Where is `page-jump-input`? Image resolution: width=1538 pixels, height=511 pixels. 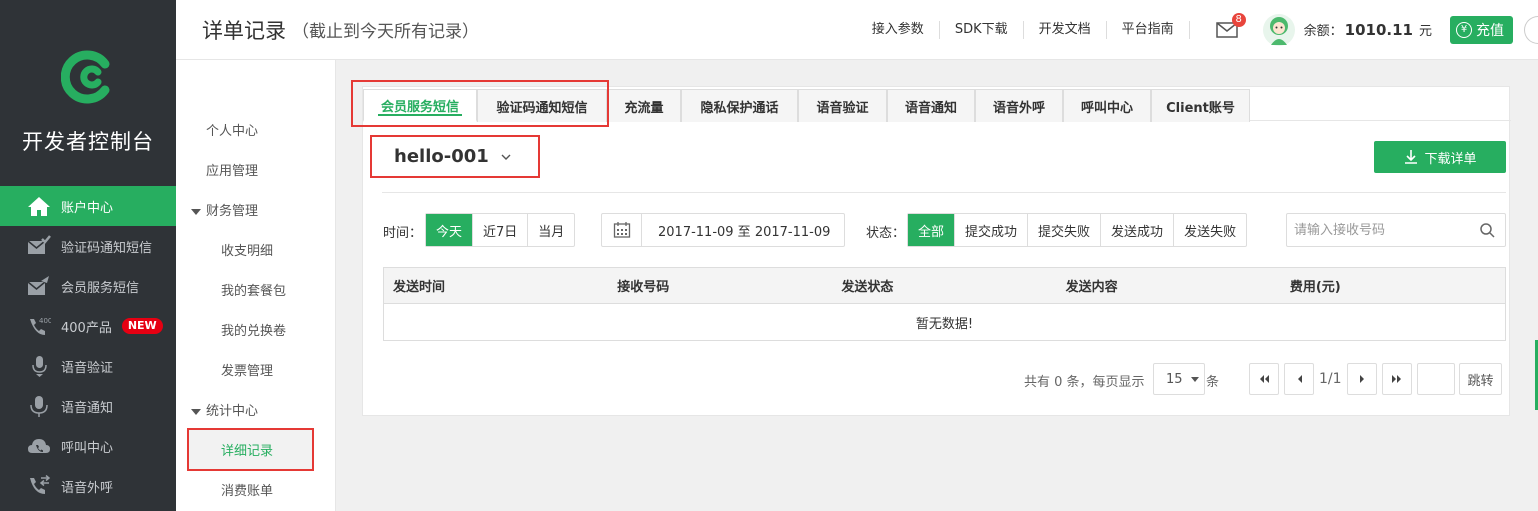
page-jump-input is located at coordinates (1436, 379).